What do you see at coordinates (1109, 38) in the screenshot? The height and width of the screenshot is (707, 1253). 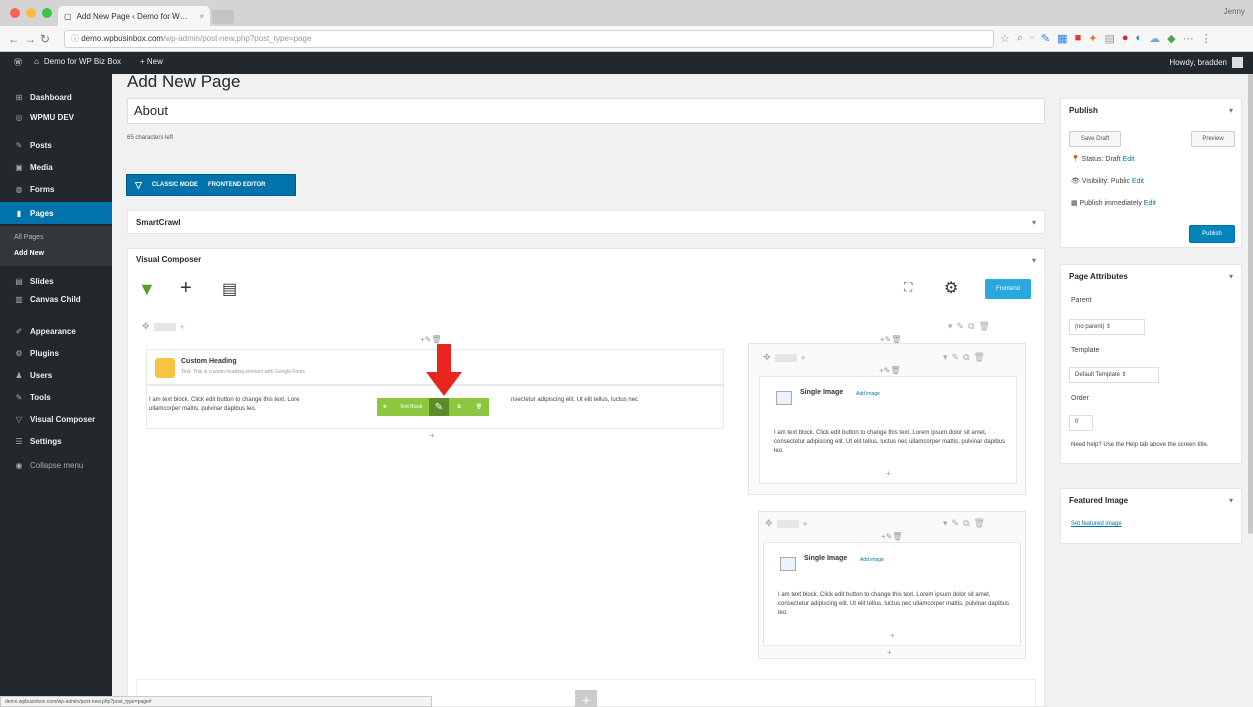 I see `grid-extension-icon: ▤` at bounding box center [1109, 38].